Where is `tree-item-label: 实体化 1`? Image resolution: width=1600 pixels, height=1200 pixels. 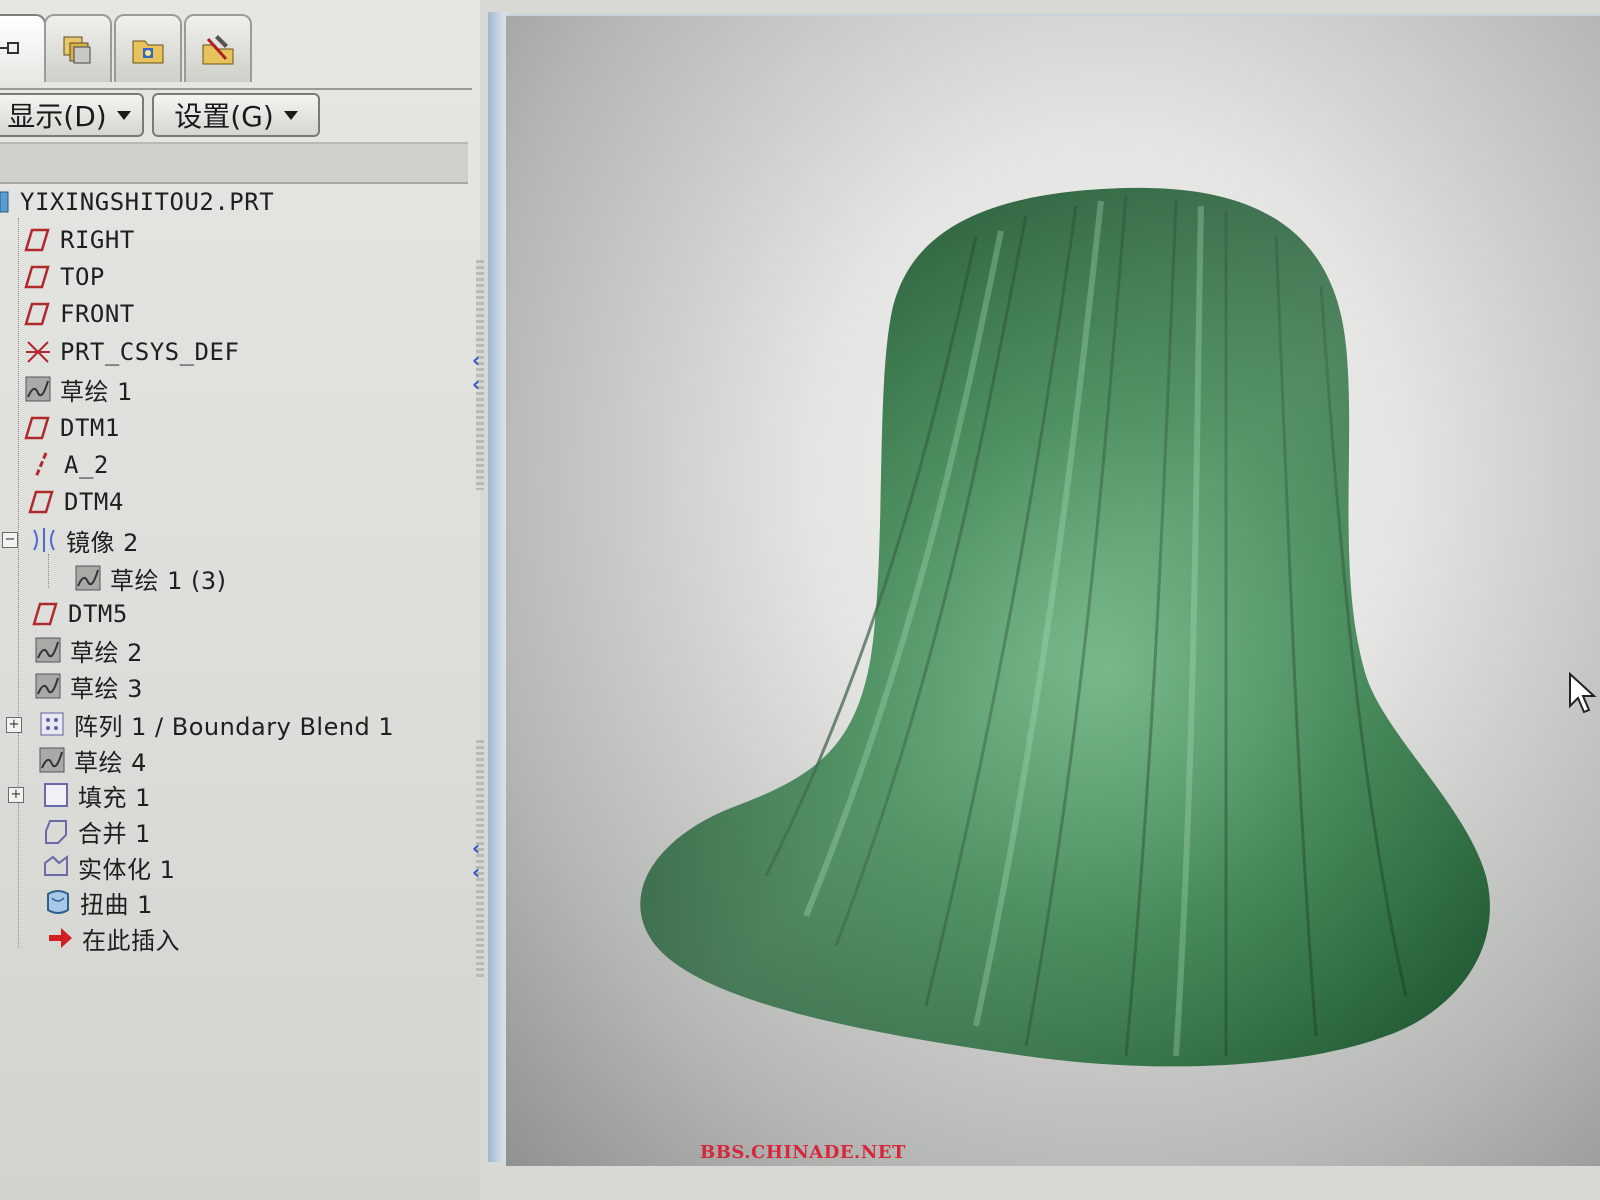 tree-item-label: 实体化 1 is located at coordinates (127, 869).